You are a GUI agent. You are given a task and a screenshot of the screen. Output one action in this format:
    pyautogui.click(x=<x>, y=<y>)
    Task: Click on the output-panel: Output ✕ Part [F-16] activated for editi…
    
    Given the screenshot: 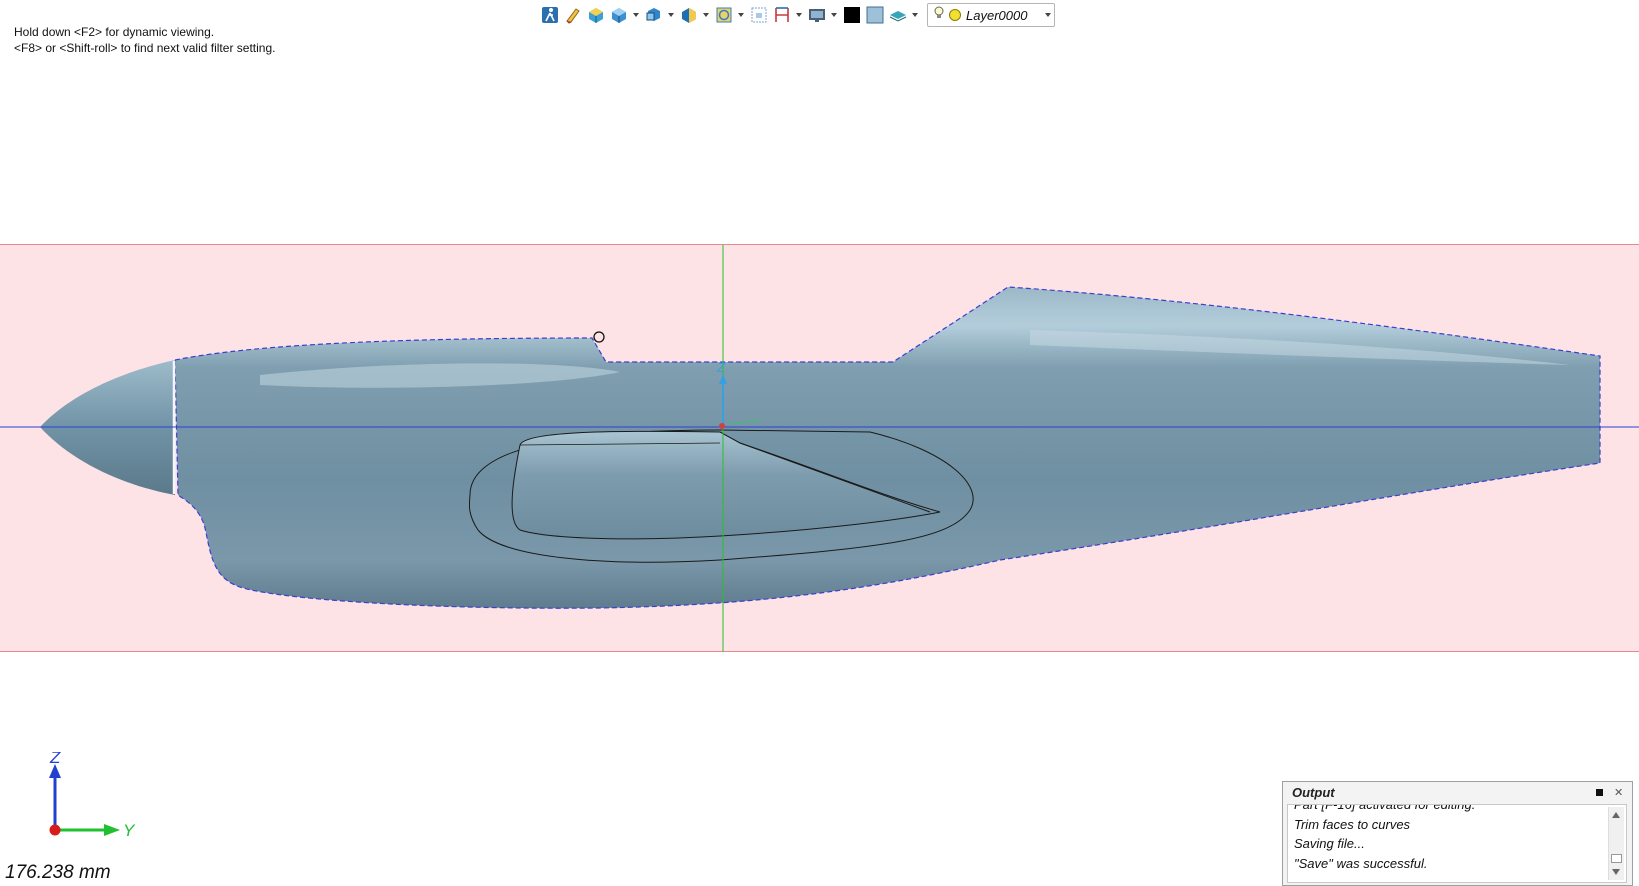 What is the action you would take?
    pyautogui.click(x=1457, y=833)
    